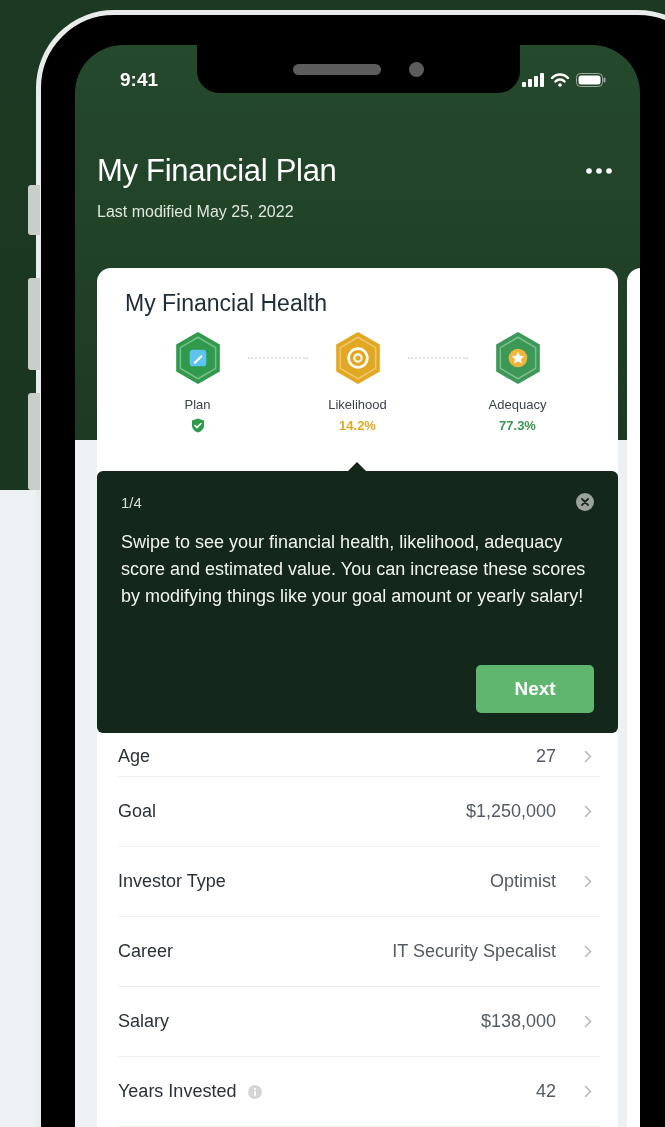 The width and height of the screenshot is (665, 1127). Describe the element at coordinates (545, 756) in the screenshot. I see `row-value: 27` at that location.